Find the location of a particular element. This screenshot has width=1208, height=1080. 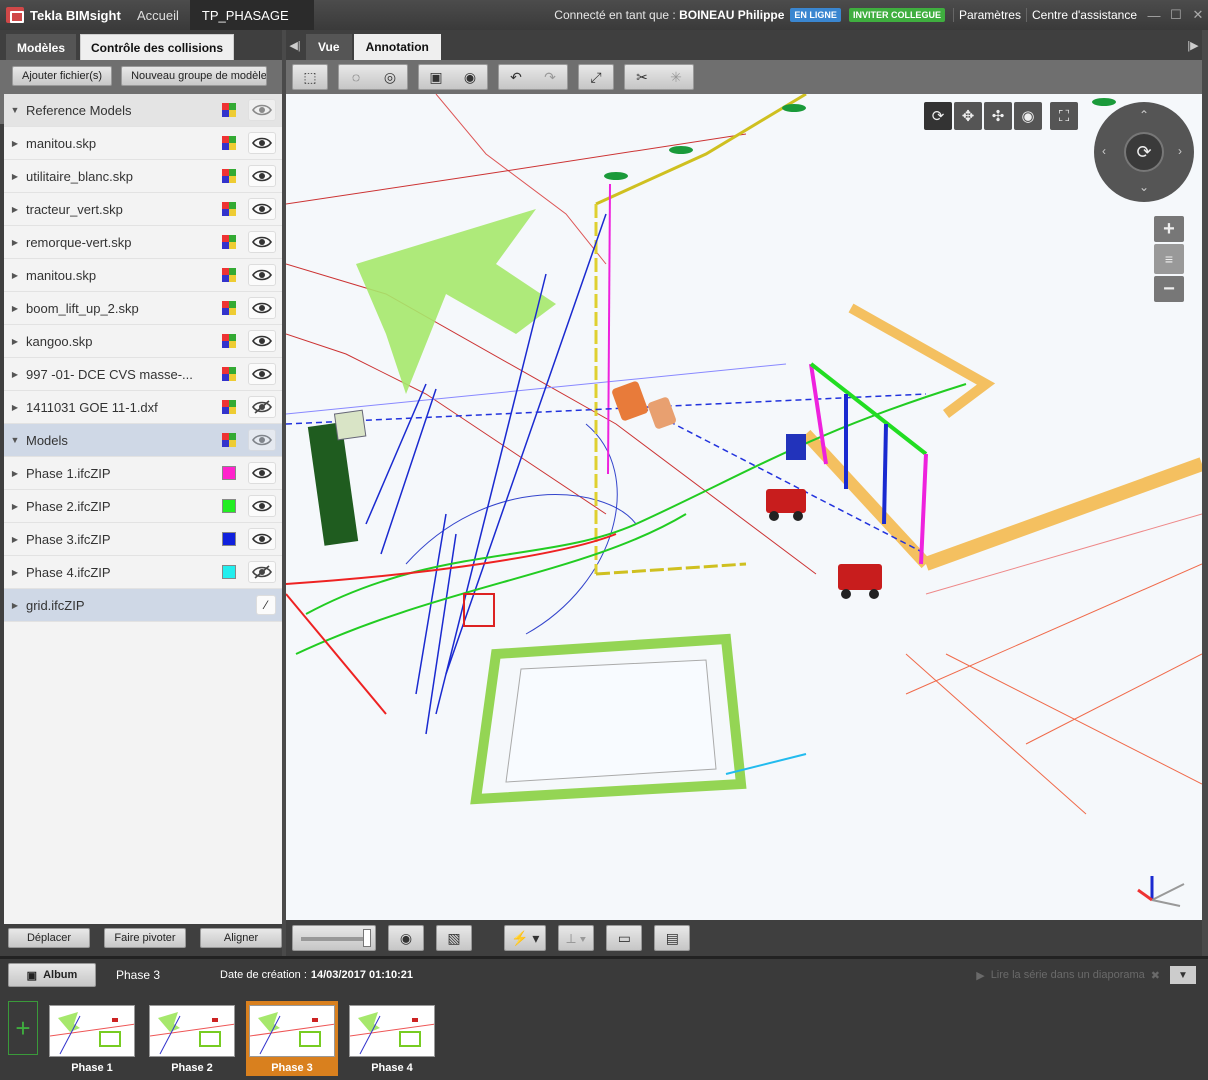

fullscreen-icon: ⛶ is located at coordinates (1064, 116).